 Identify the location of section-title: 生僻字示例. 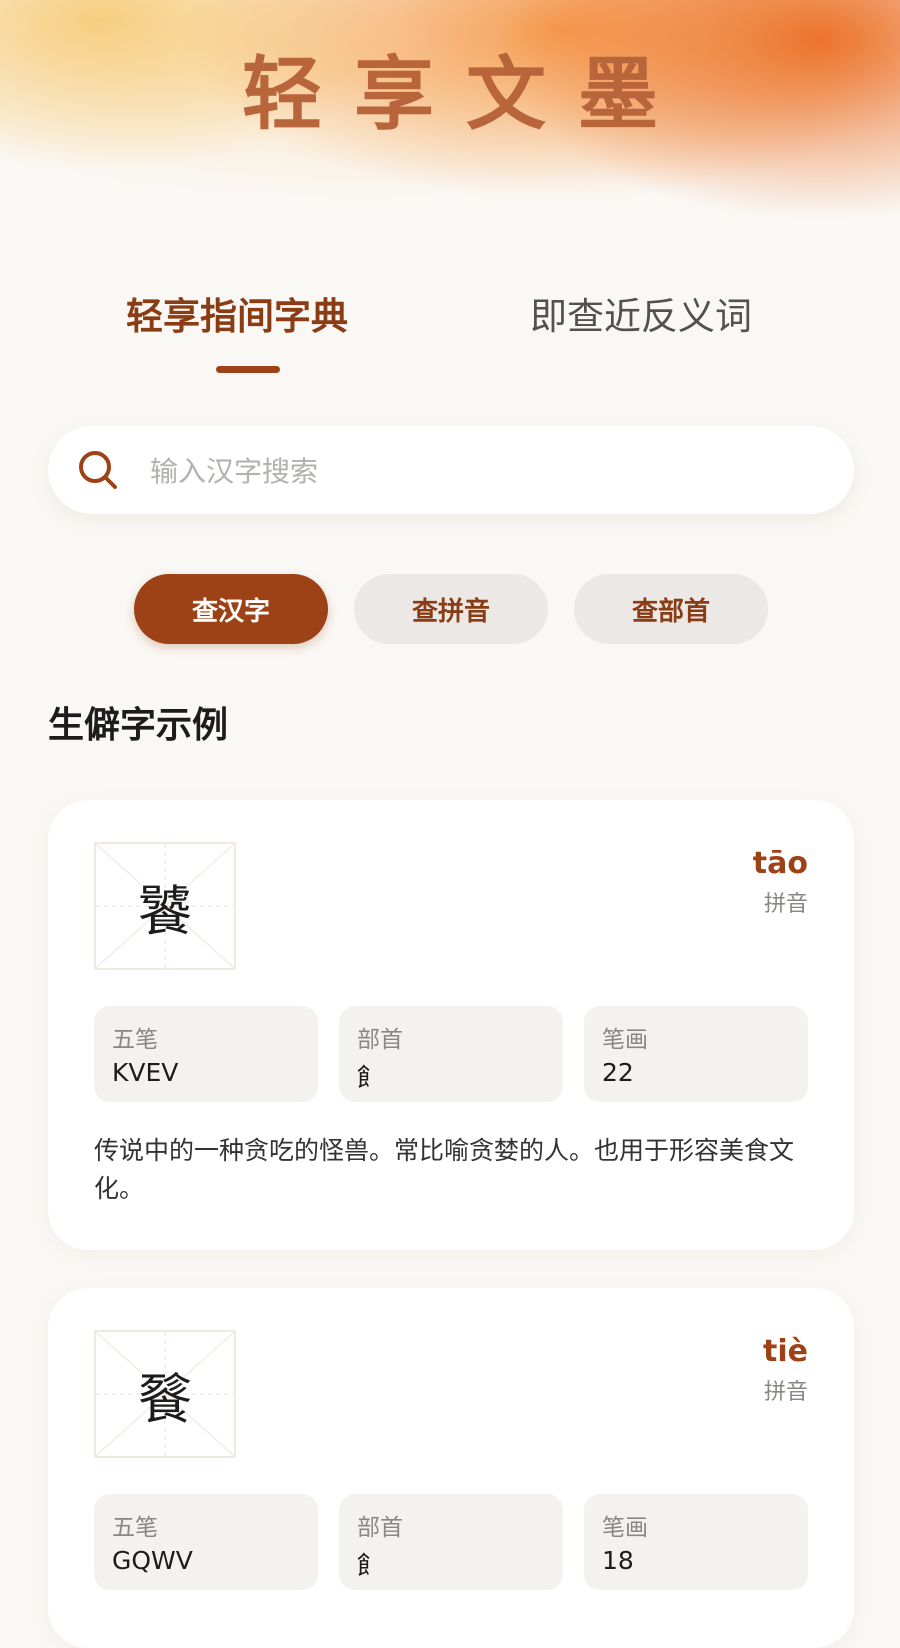
(138, 725).